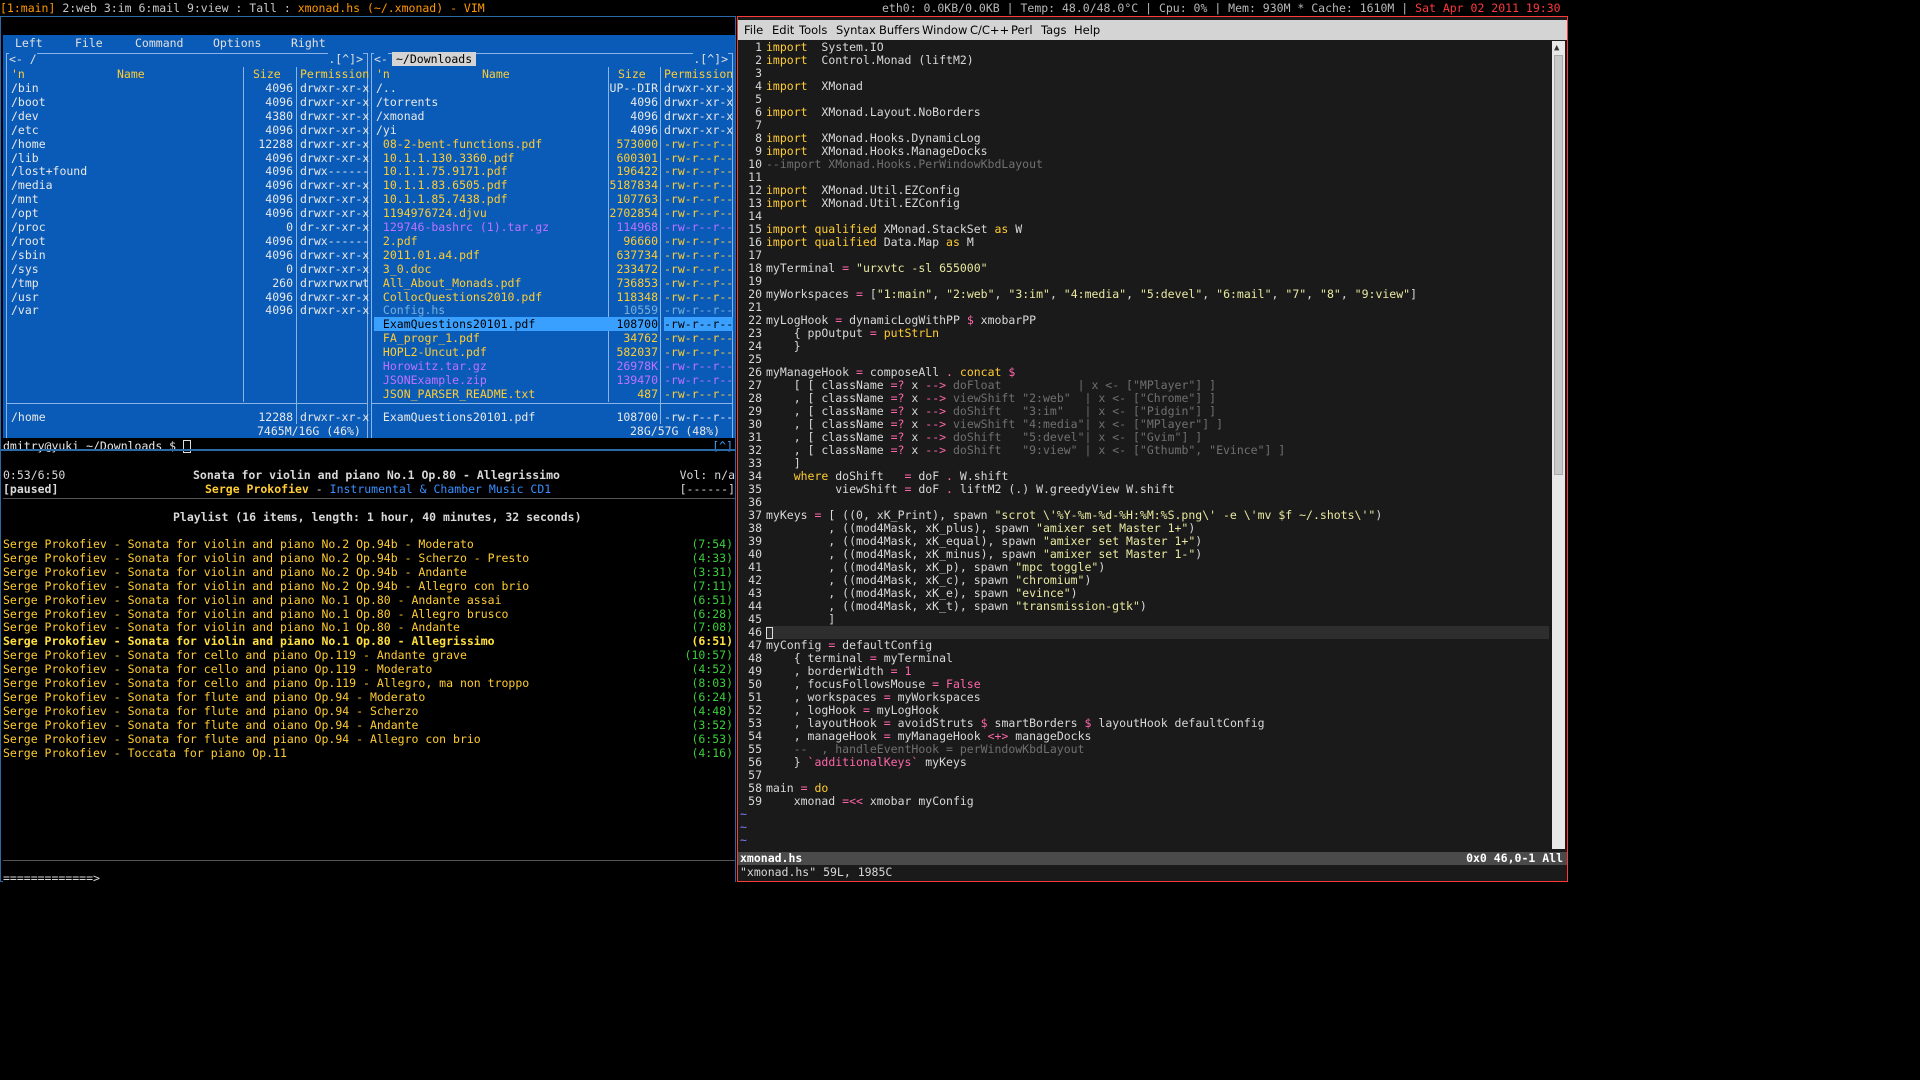 The image size is (1920, 1080). Describe the element at coordinates (633, 380) in the screenshot. I see `file-size: 139470` at that location.